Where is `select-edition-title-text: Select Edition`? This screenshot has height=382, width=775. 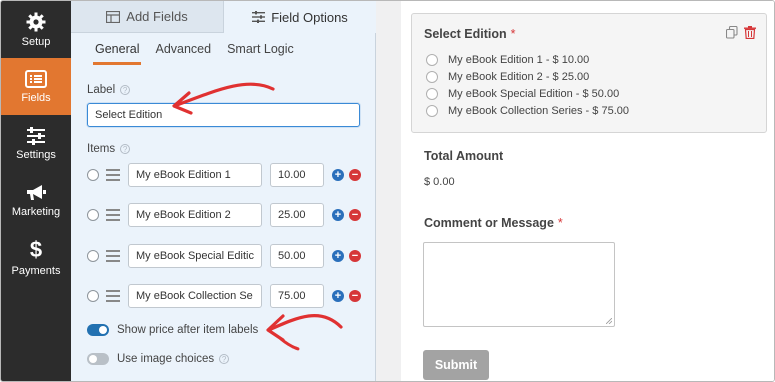
select-edition-title-text: Select Edition is located at coordinates (465, 34).